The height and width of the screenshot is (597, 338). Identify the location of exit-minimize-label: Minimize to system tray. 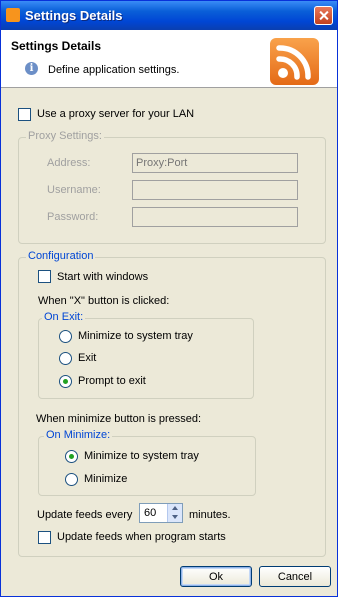
(135, 336).